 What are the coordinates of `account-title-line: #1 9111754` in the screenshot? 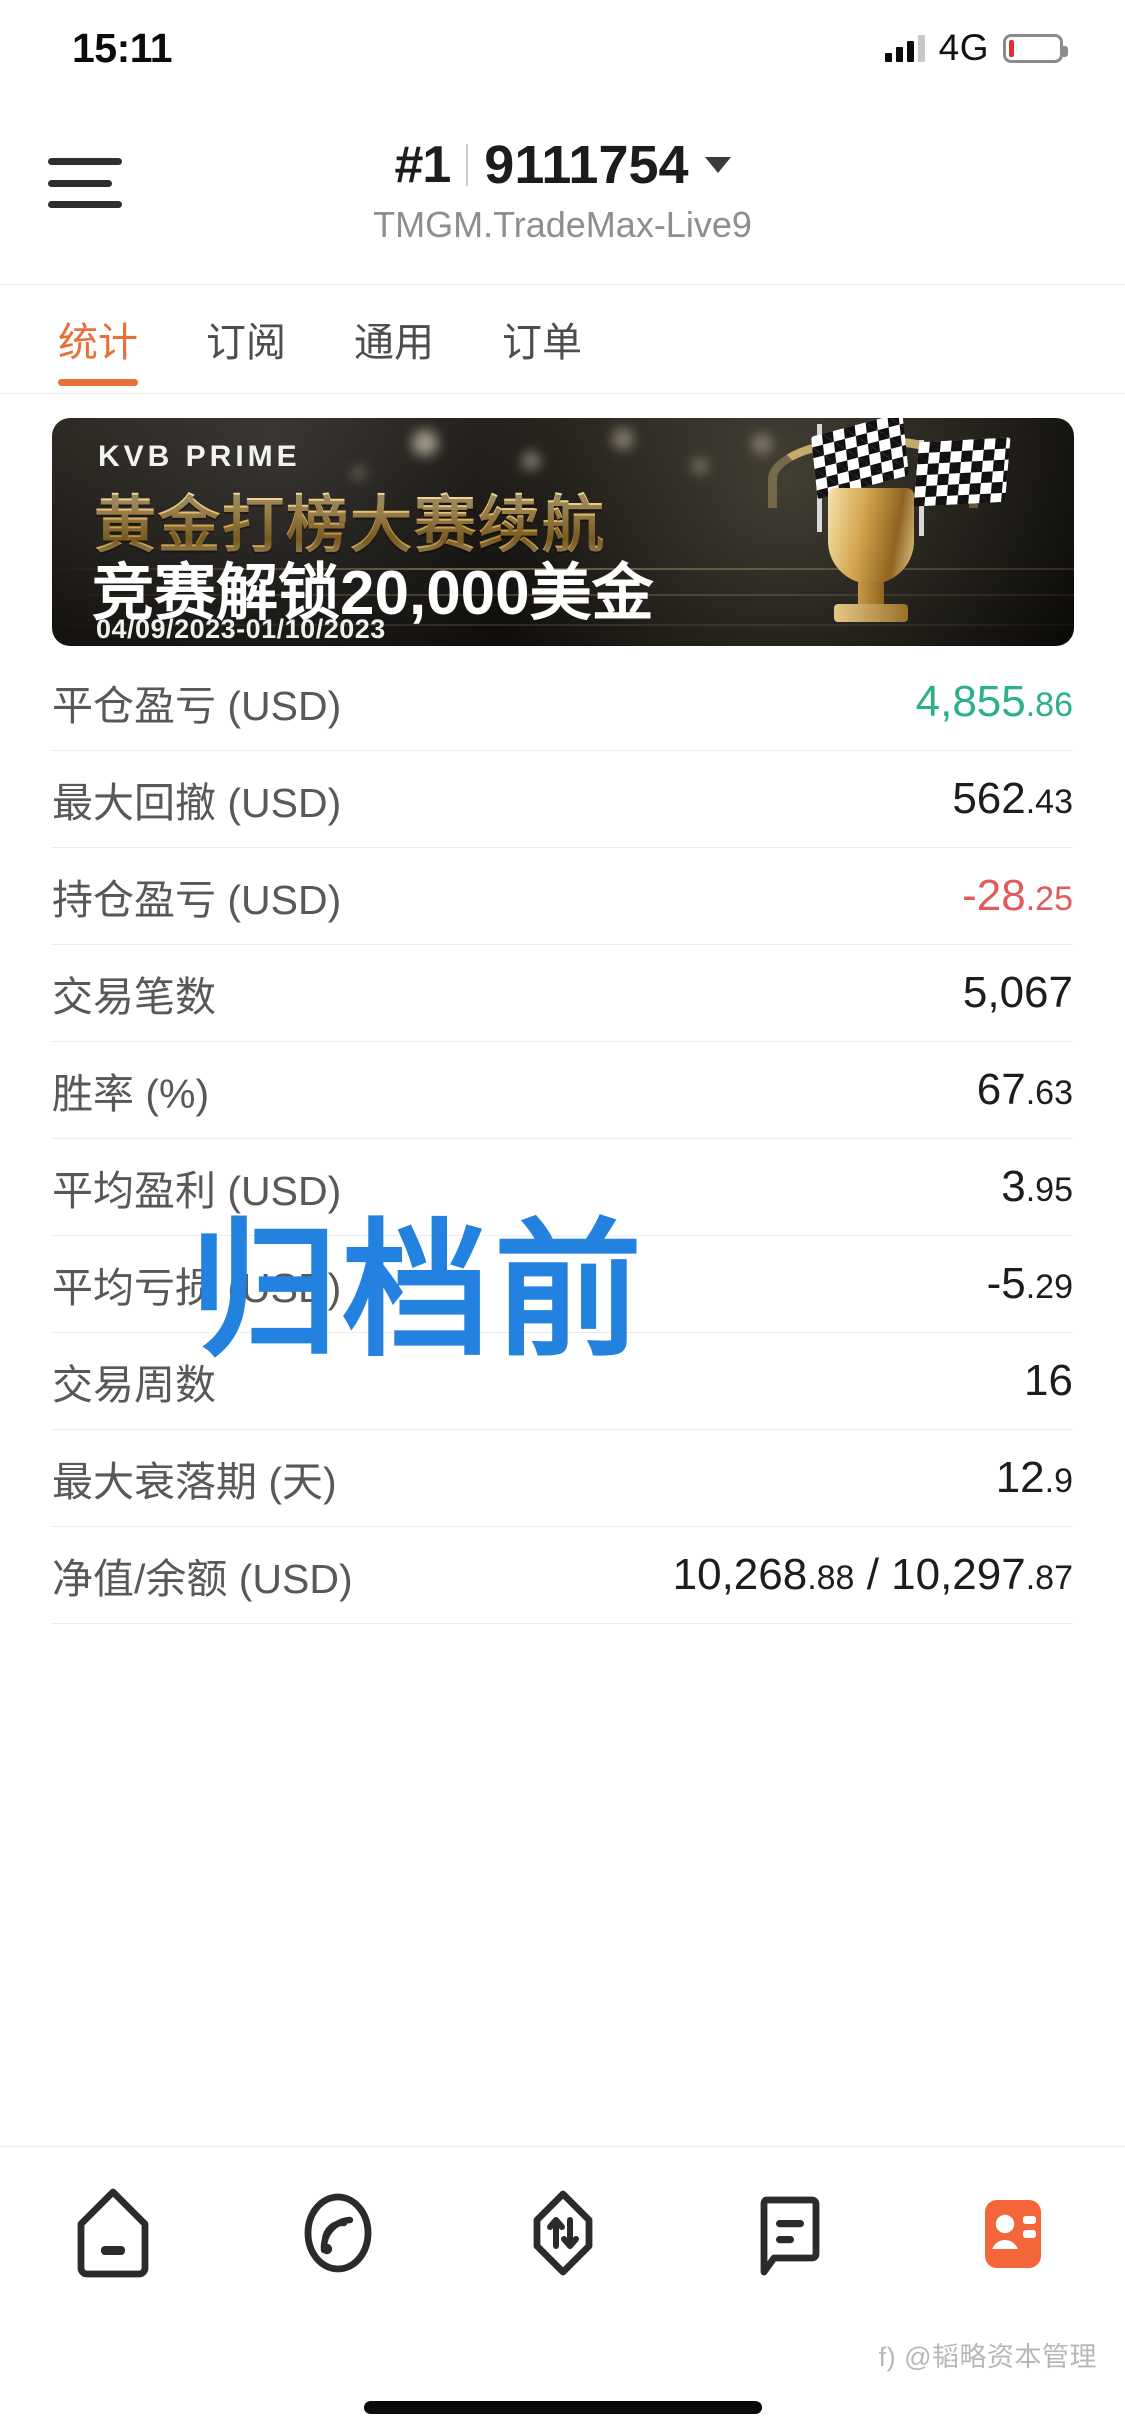 It's located at (562, 165).